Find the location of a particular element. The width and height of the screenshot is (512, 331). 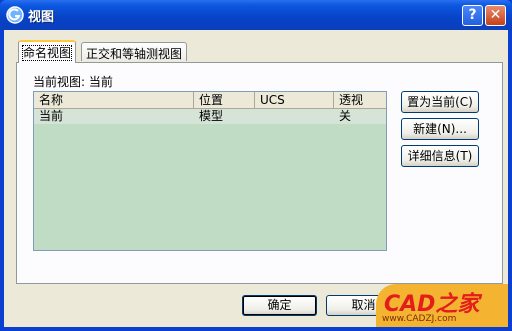

current-view-label: 当前视图: 当前 is located at coordinates (73, 82).